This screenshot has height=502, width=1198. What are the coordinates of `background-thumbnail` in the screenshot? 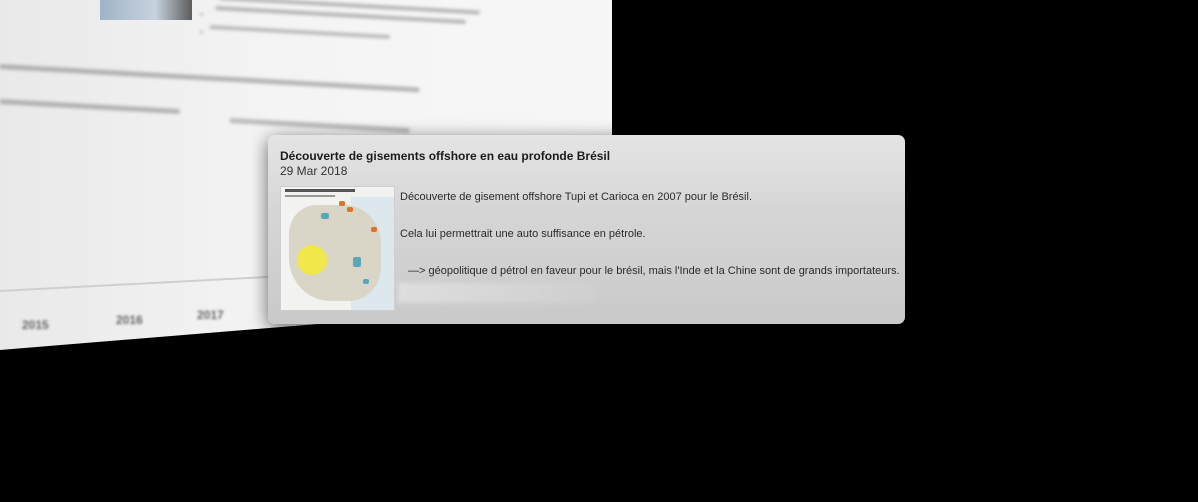 It's located at (146, 10).